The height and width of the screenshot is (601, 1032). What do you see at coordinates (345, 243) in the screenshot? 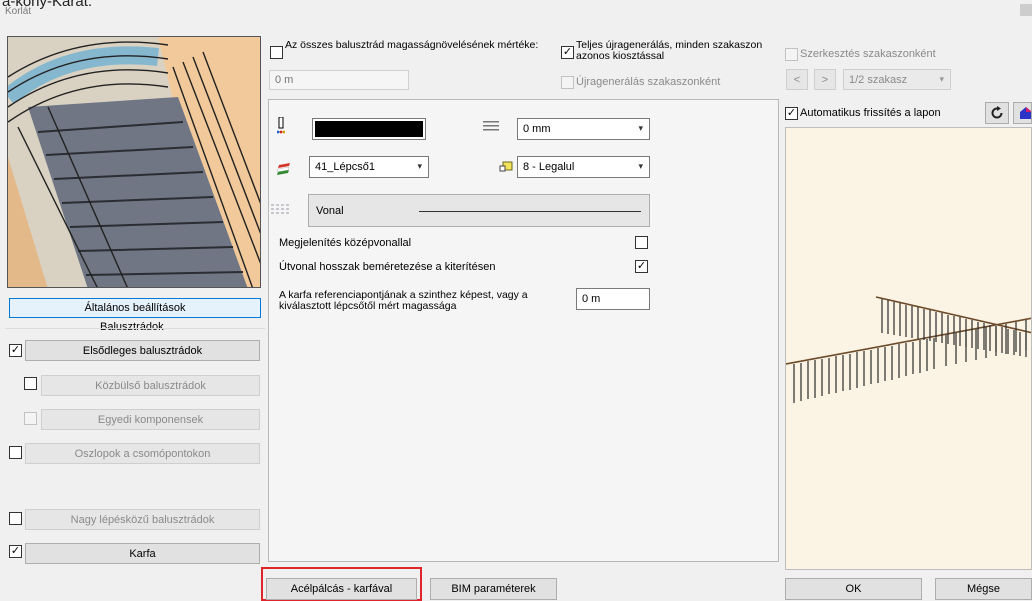
I see `show-centerline-label: Megjelenítés középvonallal` at bounding box center [345, 243].